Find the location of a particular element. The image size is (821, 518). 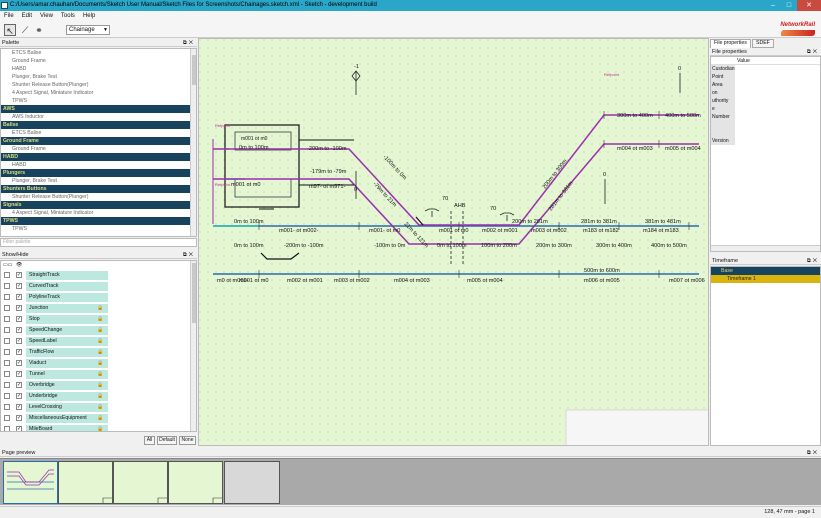

property-row: e is located at coordinates (765, 109).